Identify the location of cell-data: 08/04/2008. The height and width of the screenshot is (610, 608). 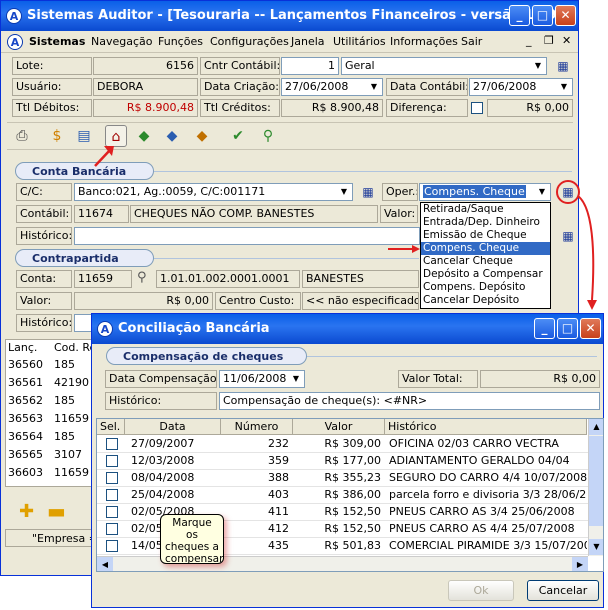
(163, 477).